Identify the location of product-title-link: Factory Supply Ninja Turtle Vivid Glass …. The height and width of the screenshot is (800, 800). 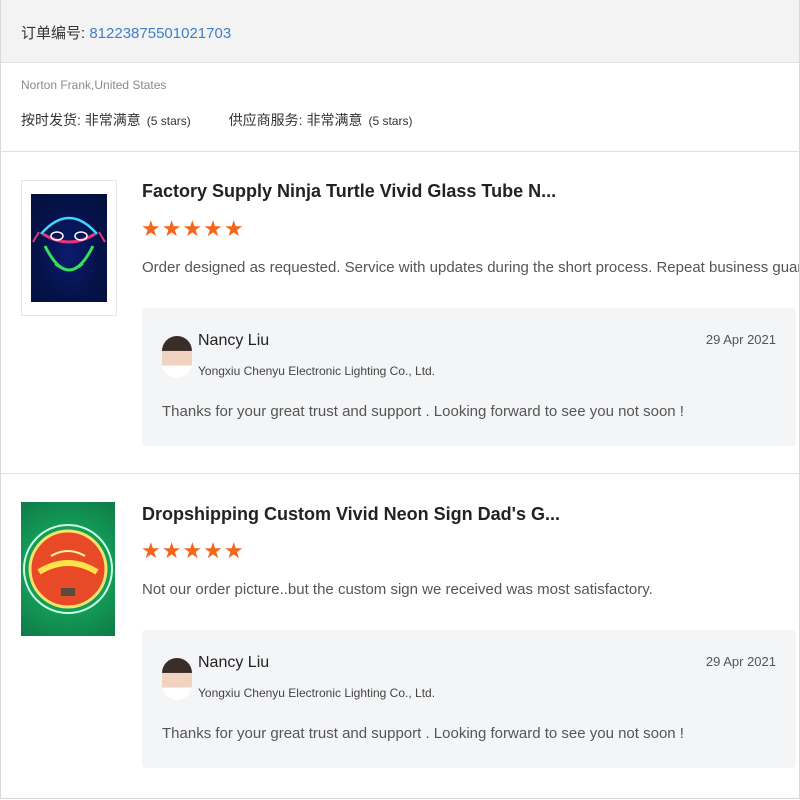
(349, 191).